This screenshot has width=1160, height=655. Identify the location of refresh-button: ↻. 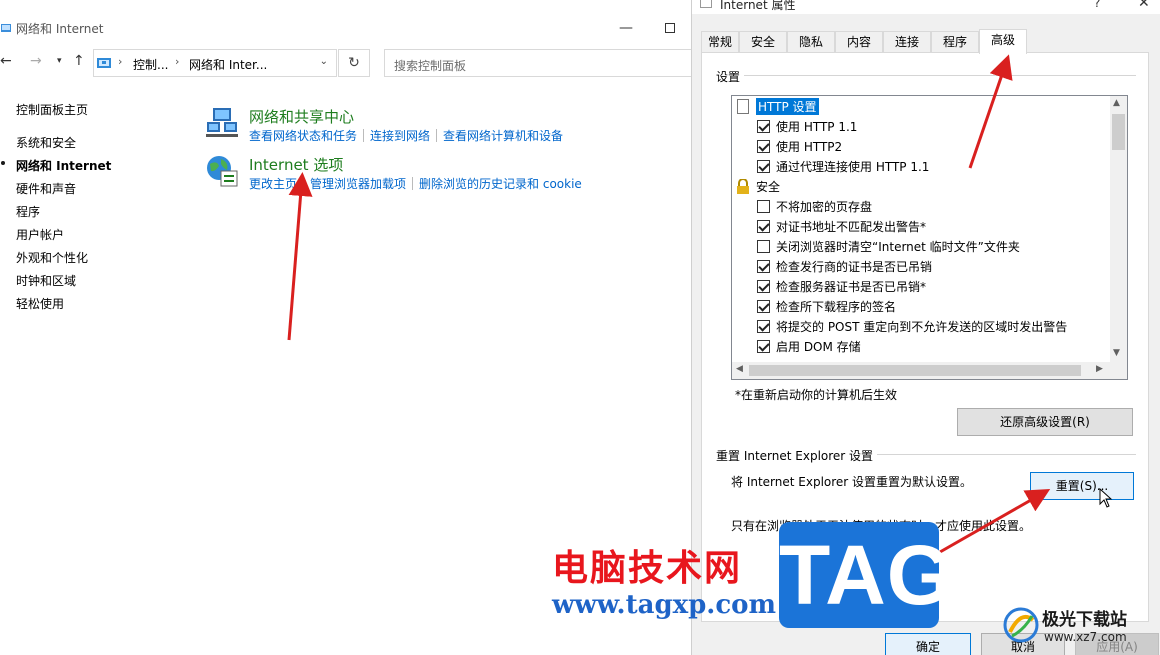
(354, 63).